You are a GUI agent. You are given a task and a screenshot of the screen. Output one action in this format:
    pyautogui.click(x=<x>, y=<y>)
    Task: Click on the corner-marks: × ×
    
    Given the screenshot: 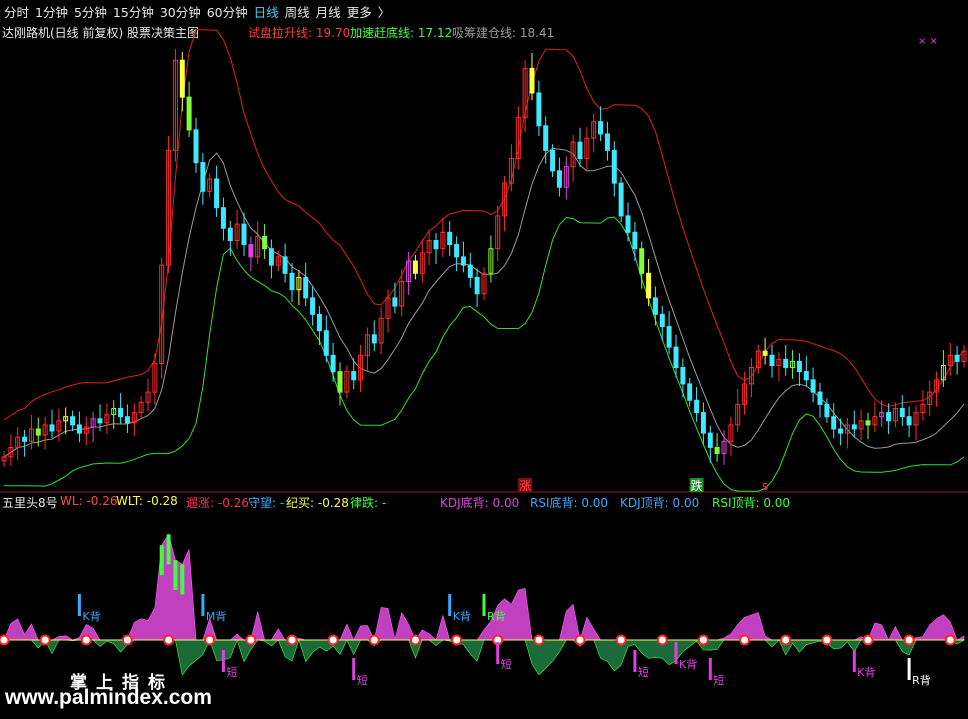 What is the action you would take?
    pyautogui.click(x=928, y=41)
    